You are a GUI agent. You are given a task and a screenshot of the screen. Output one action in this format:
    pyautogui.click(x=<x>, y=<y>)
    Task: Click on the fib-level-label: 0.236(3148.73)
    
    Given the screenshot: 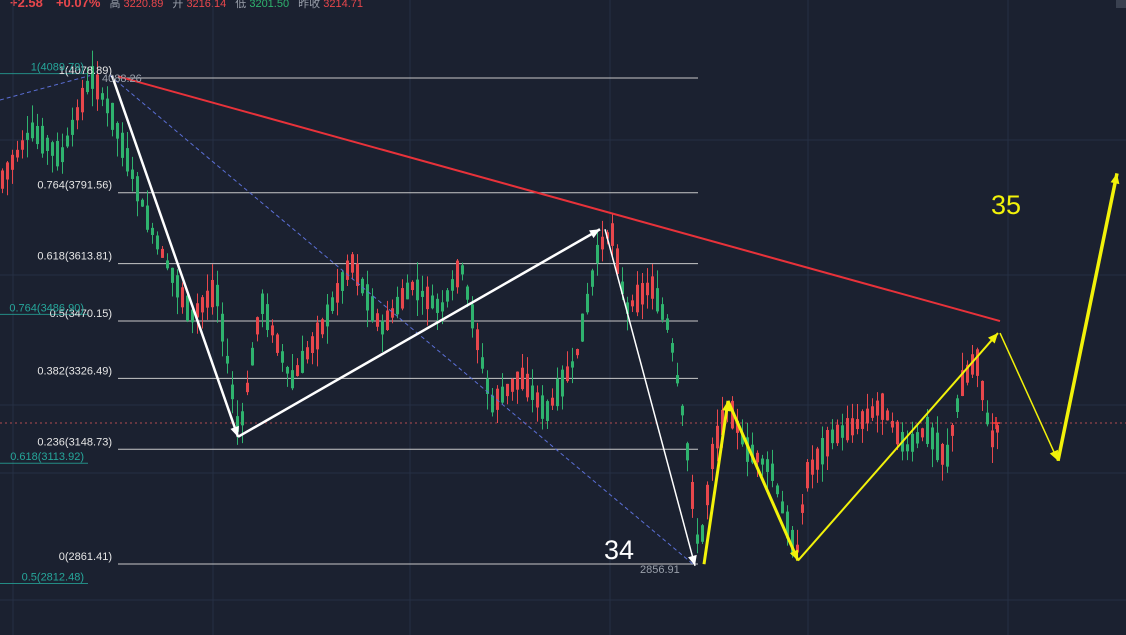 What is the action you would take?
    pyautogui.click(x=74, y=442)
    